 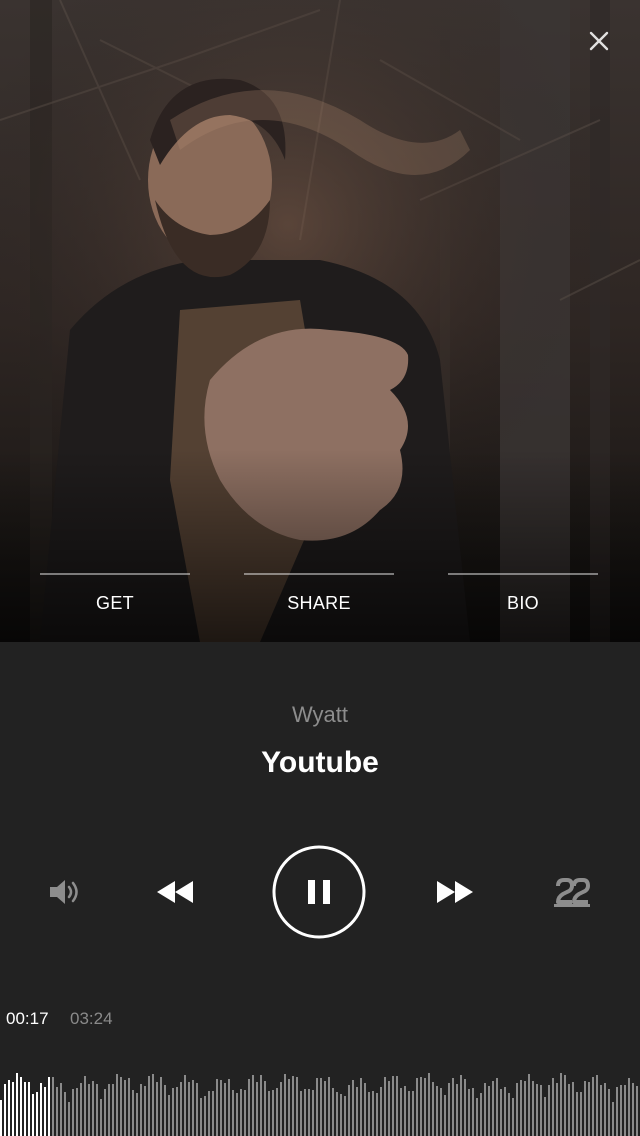 I want to click on share-button: SHARE, so click(x=319, y=593).